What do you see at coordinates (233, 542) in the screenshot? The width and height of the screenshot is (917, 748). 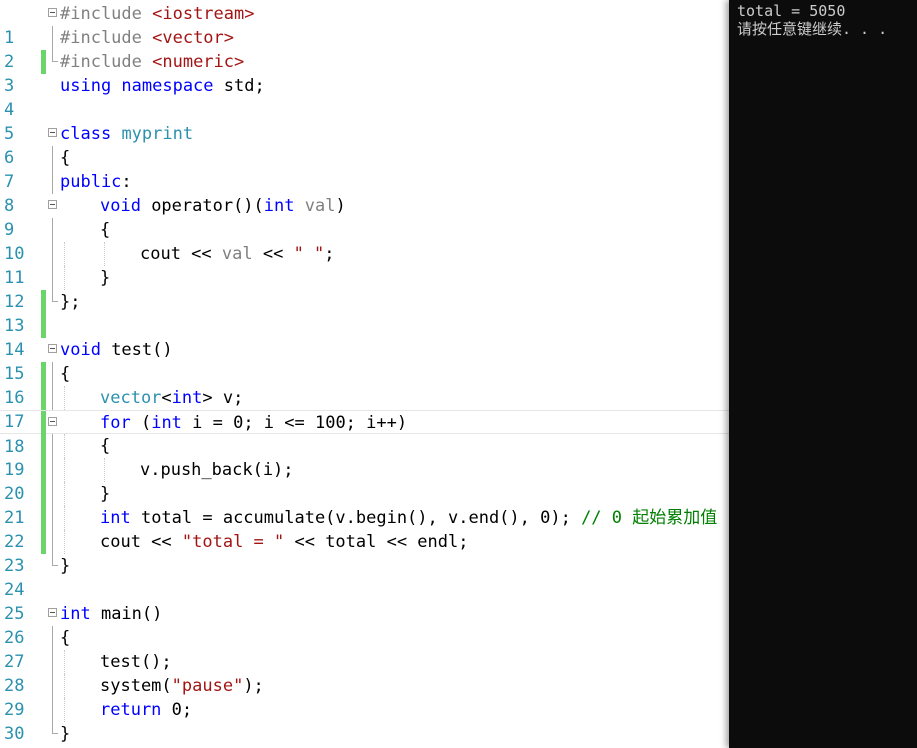 I see `string-token: "total = "` at bounding box center [233, 542].